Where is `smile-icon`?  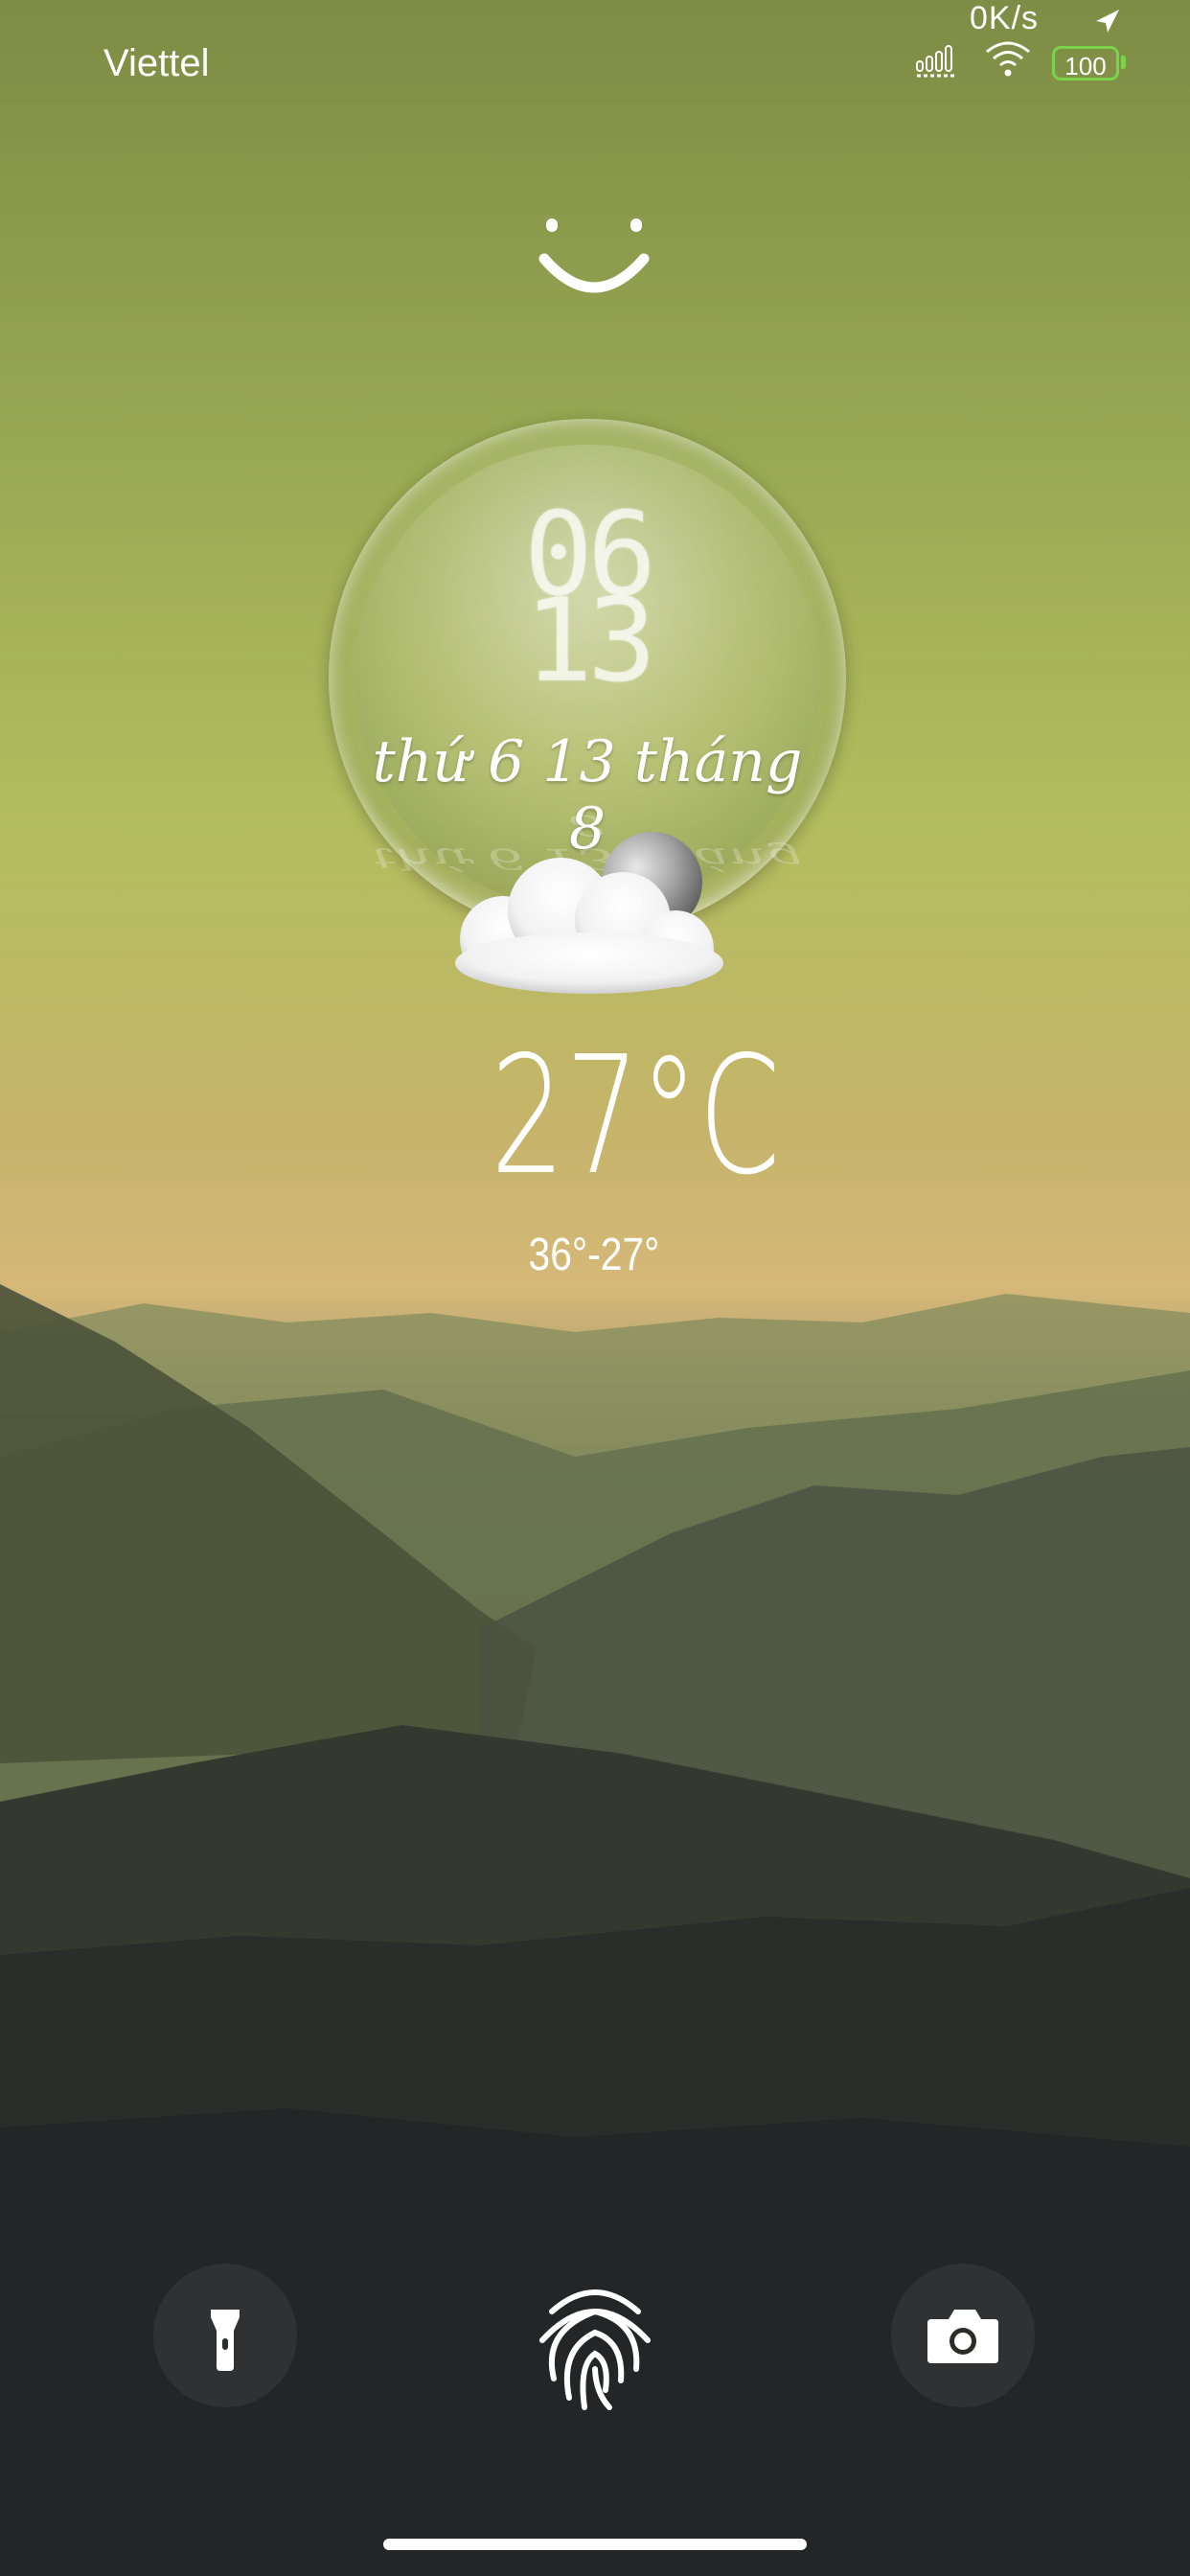 smile-icon is located at coordinates (594, 255).